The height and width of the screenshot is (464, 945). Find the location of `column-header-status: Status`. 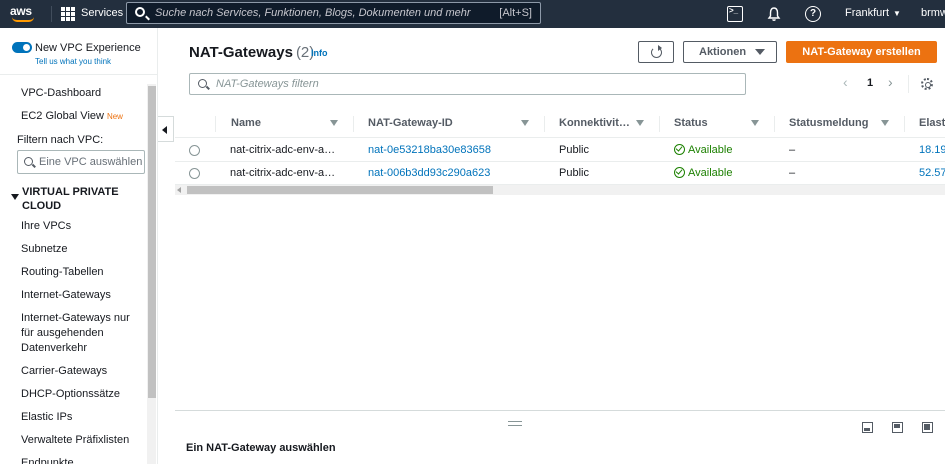

column-header-status: Status is located at coordinates (691, 123).